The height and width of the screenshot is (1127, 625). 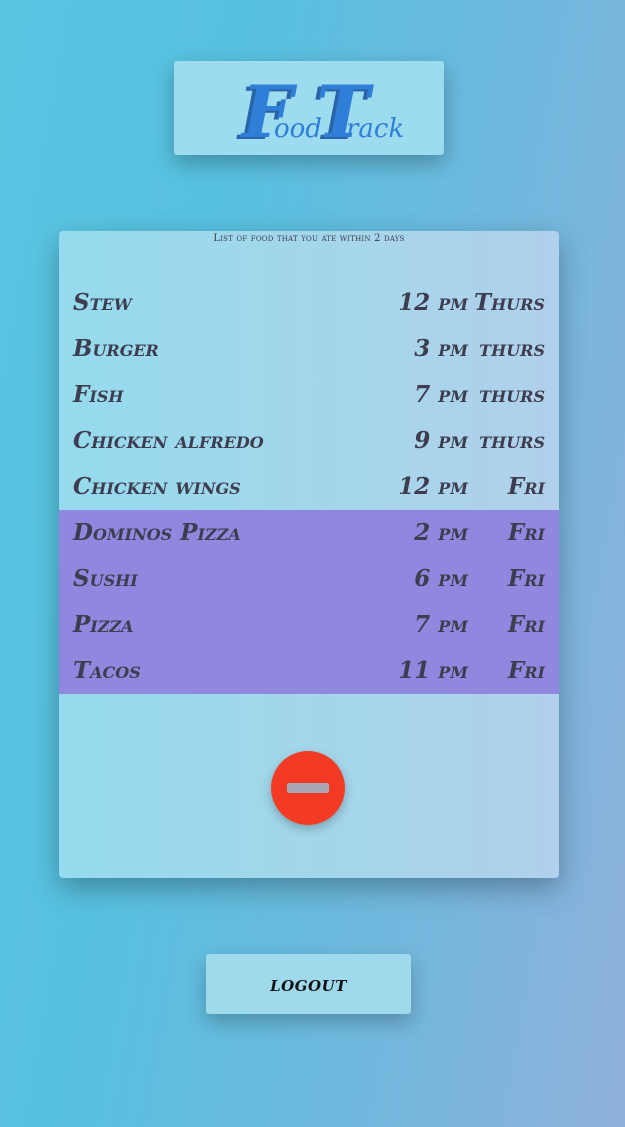 What do you see at coordinates (320, 112) in the screenshot?
I see `food-track-logo: F F ood T T rack` at bounding box center [320, 112].